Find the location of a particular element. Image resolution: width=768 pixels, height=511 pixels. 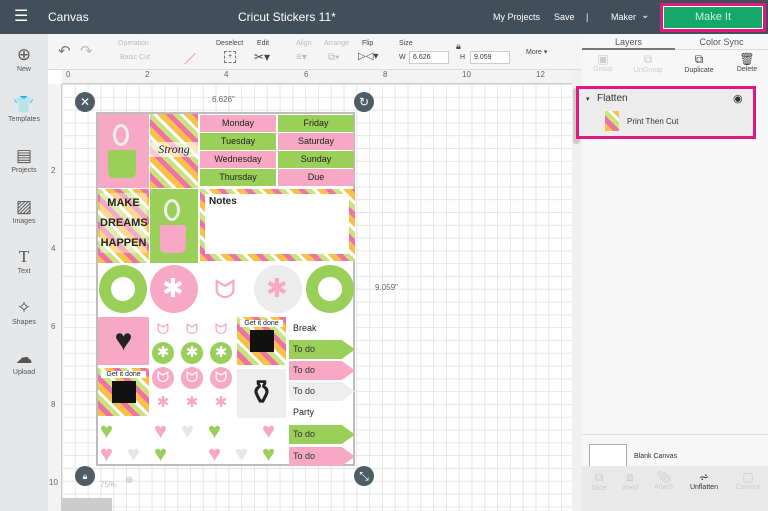

machine-select: Maker is located at coordinates (623, 17).